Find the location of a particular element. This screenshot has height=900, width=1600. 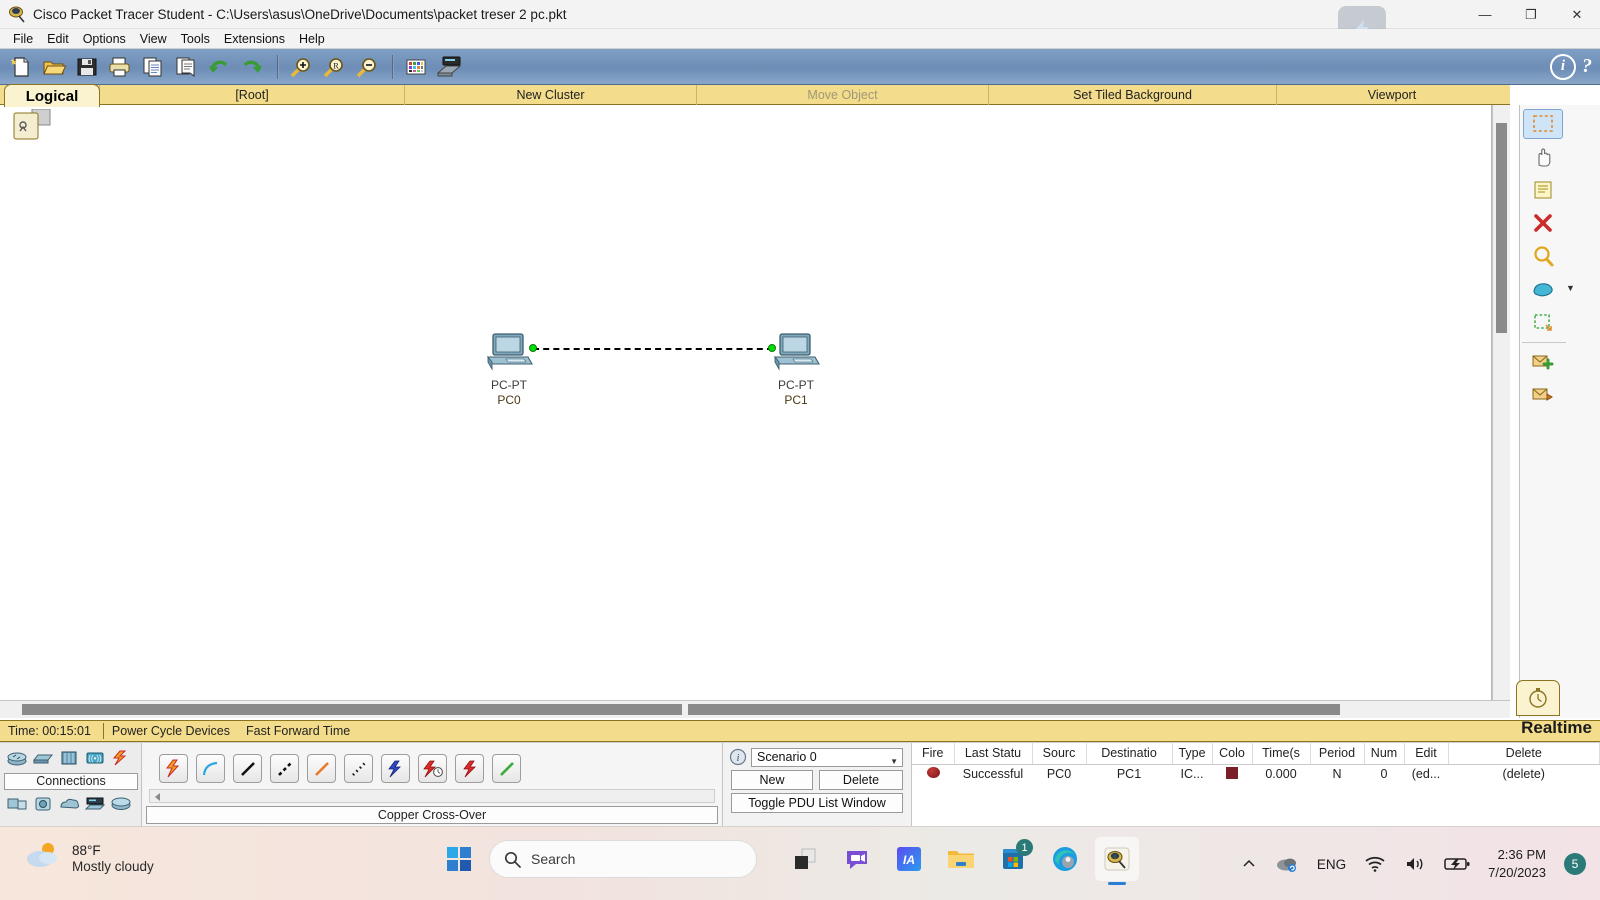

copper-cross-over-icon is located at coordinates (284, 768).